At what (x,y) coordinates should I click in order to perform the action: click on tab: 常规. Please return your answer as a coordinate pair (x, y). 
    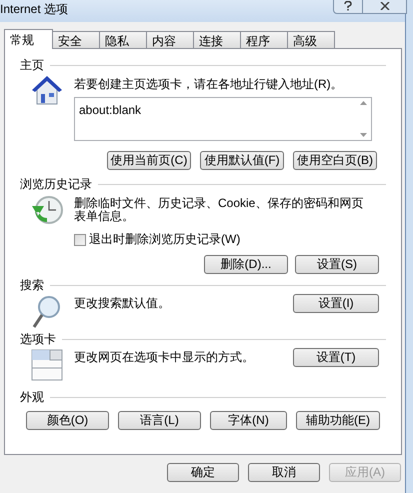
    Looking at the image, I should click on (28, 39).